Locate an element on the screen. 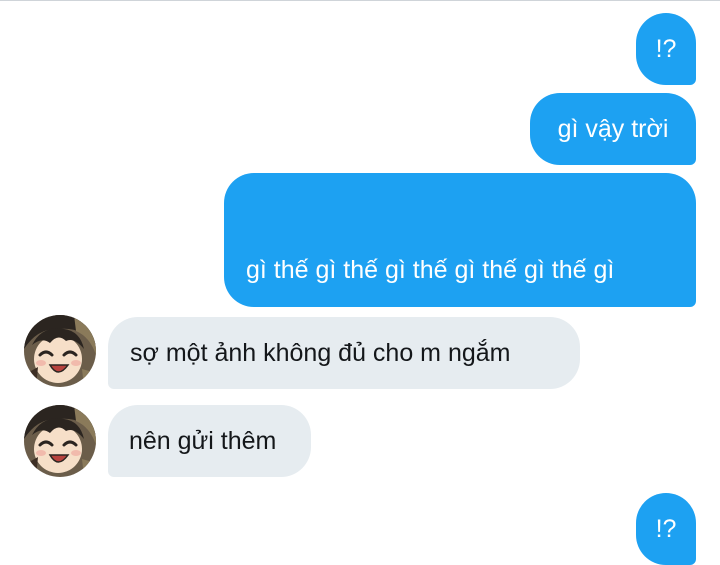 The image size is (720, 565). message-text: gì vậy trời is located at coordinates (613, 128).